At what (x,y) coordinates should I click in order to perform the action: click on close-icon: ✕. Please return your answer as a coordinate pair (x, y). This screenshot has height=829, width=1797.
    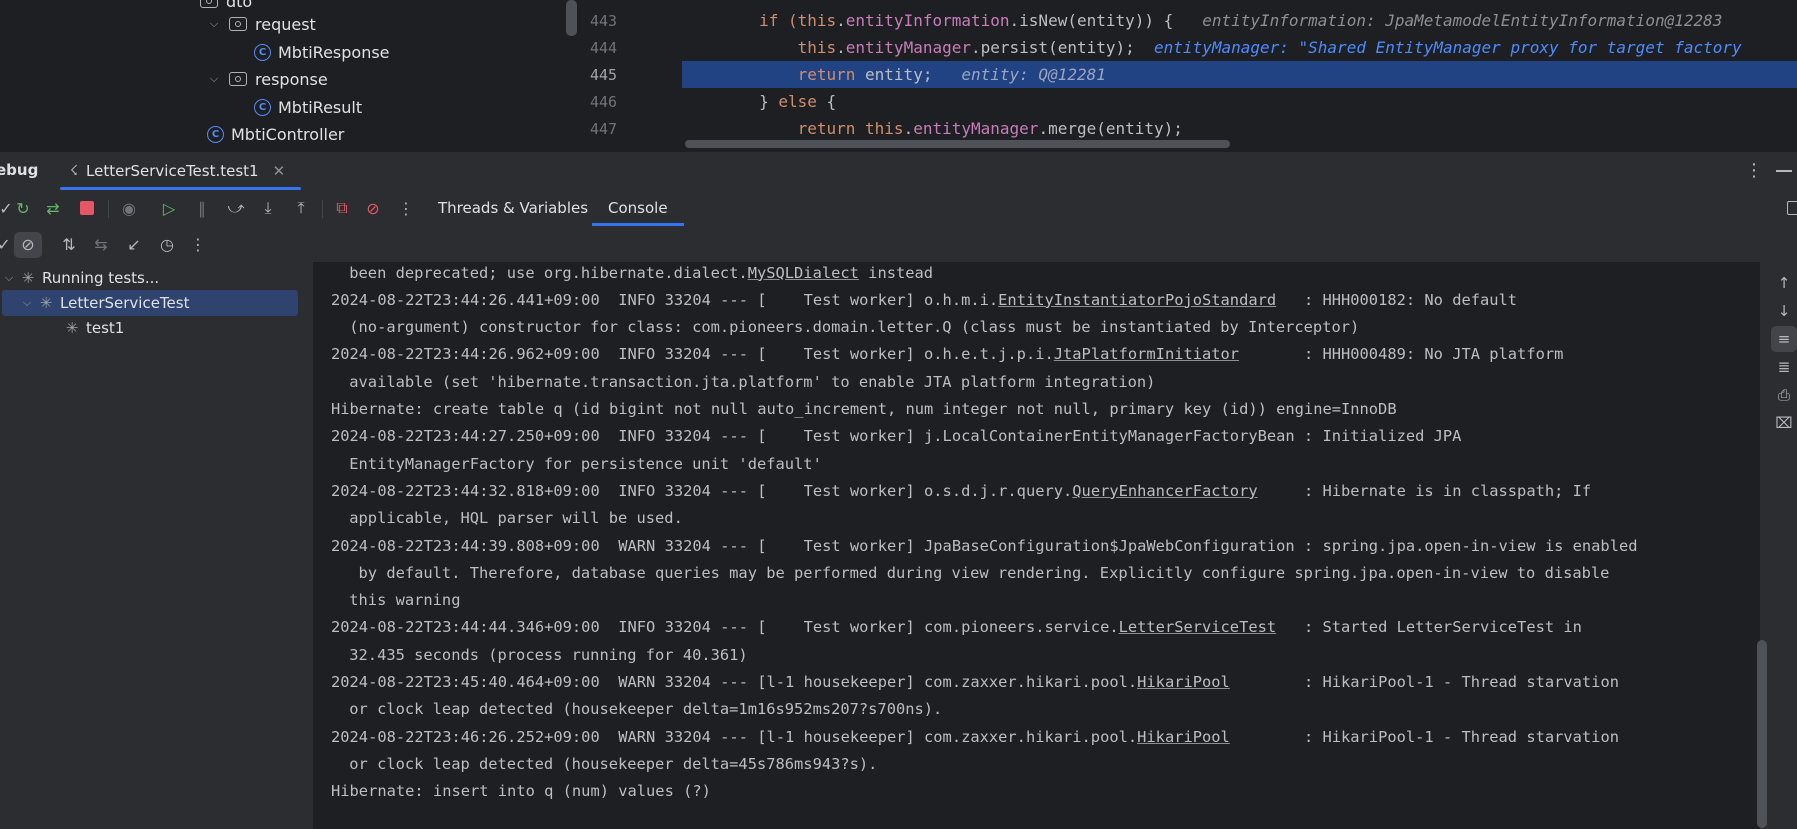
    Looking at the image, I should click on (279, 171).